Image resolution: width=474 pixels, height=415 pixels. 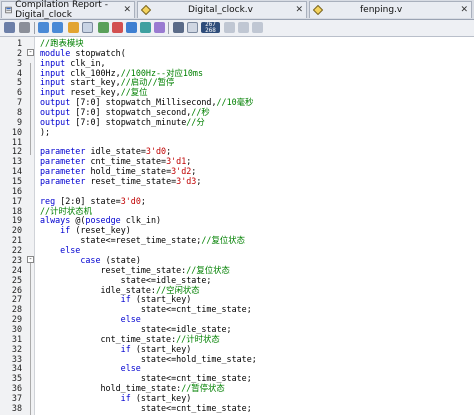 What do you see at coordinates (19, 72) in the screenshot?
I see `line-number: 4` at bounding box center [19, 72].